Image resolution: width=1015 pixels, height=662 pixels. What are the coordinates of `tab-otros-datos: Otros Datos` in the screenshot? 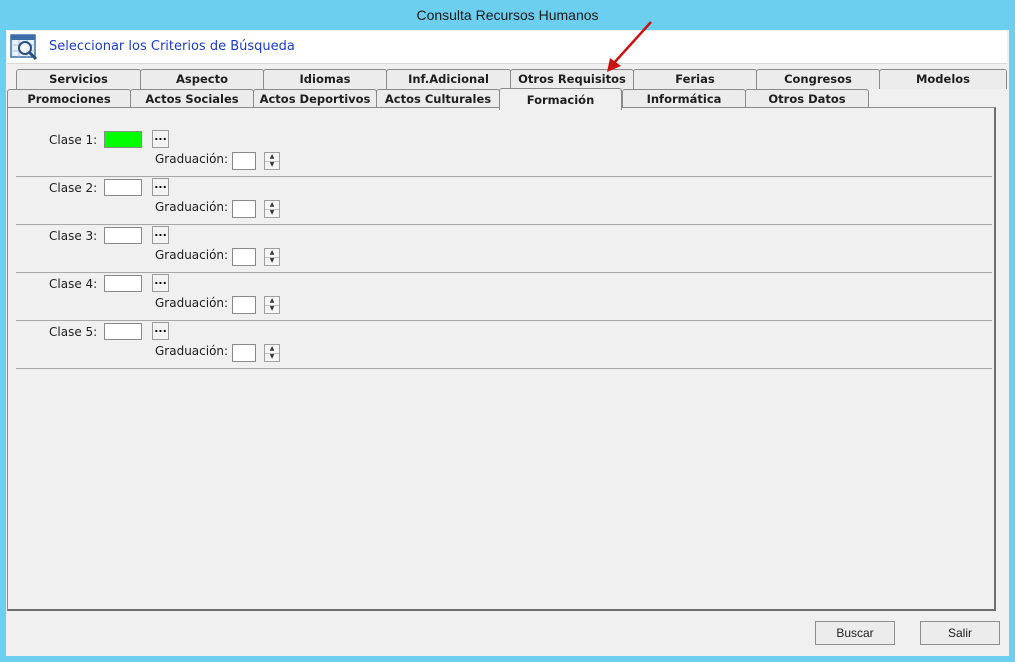 It's located at (807, 99).